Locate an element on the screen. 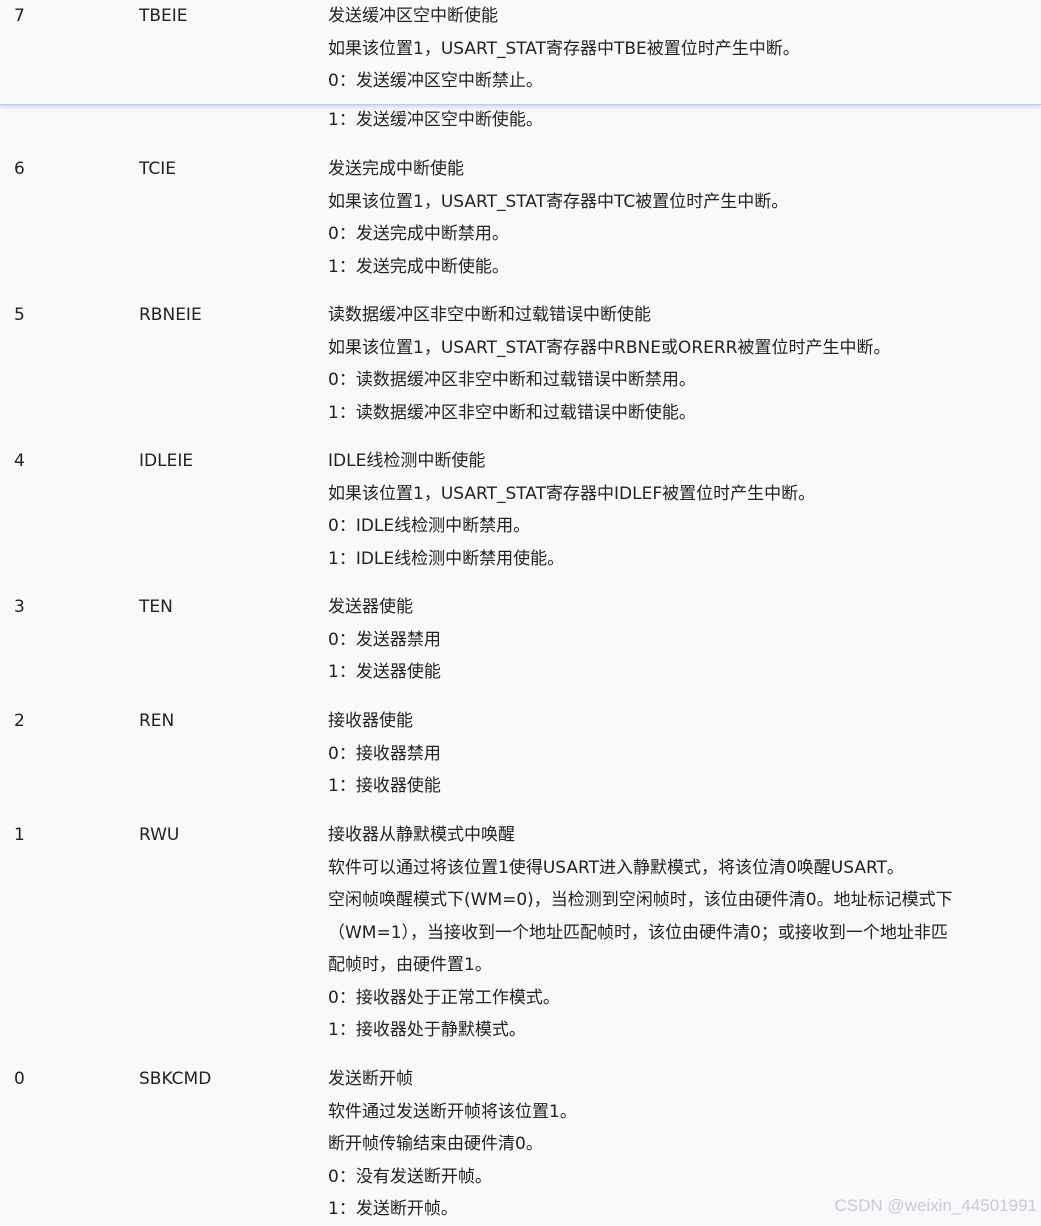 The height and width of the screenshot is (1226, 1041). bit-number: 4 is located at coordinates (19, 461).